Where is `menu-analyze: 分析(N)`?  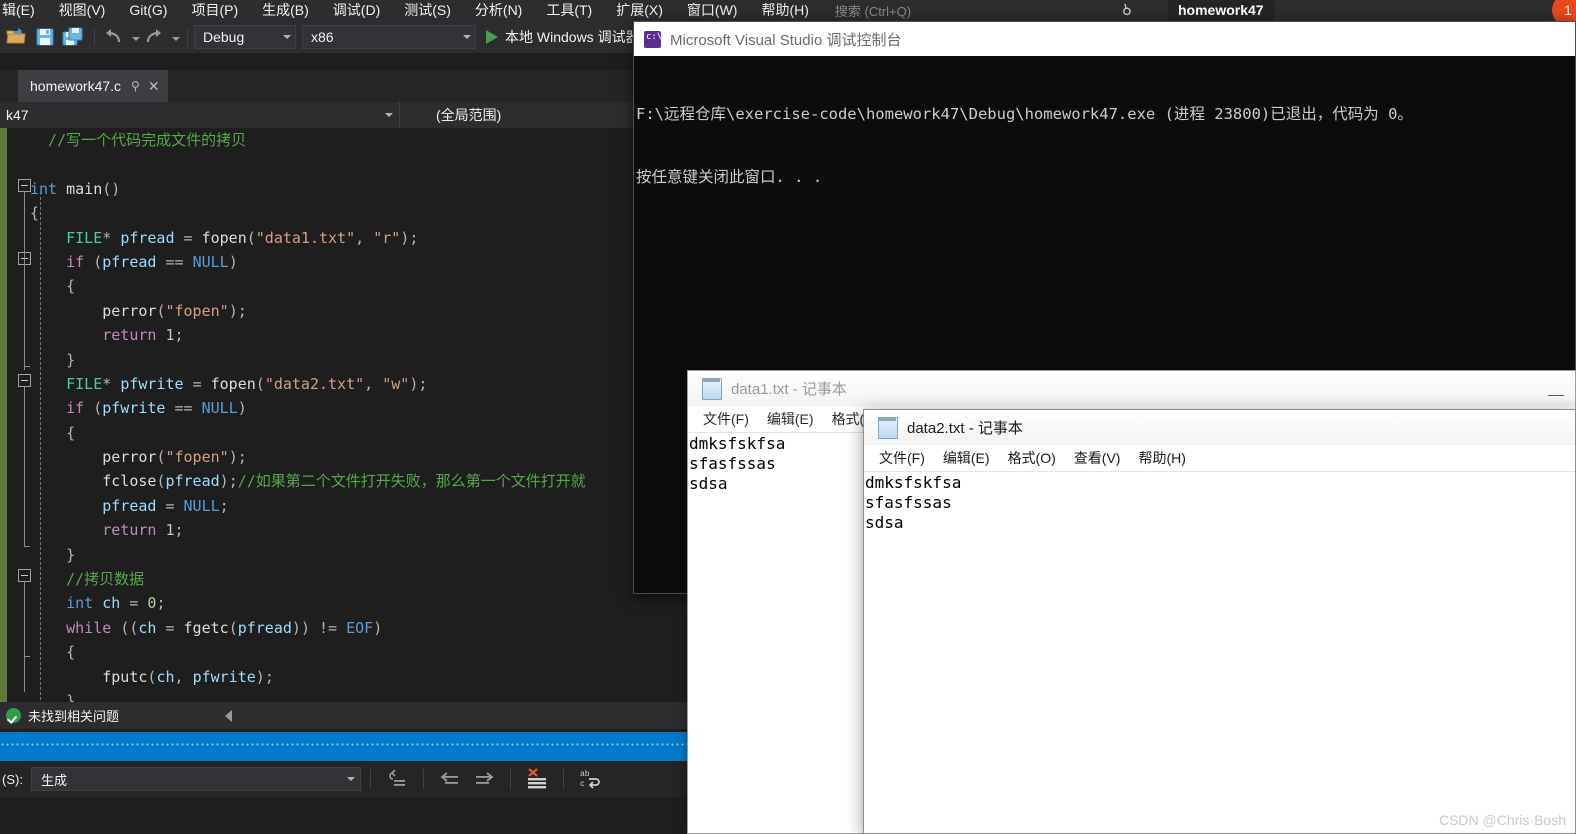 menu-analyze: 分析(N) is located at coordinates (498, 10).